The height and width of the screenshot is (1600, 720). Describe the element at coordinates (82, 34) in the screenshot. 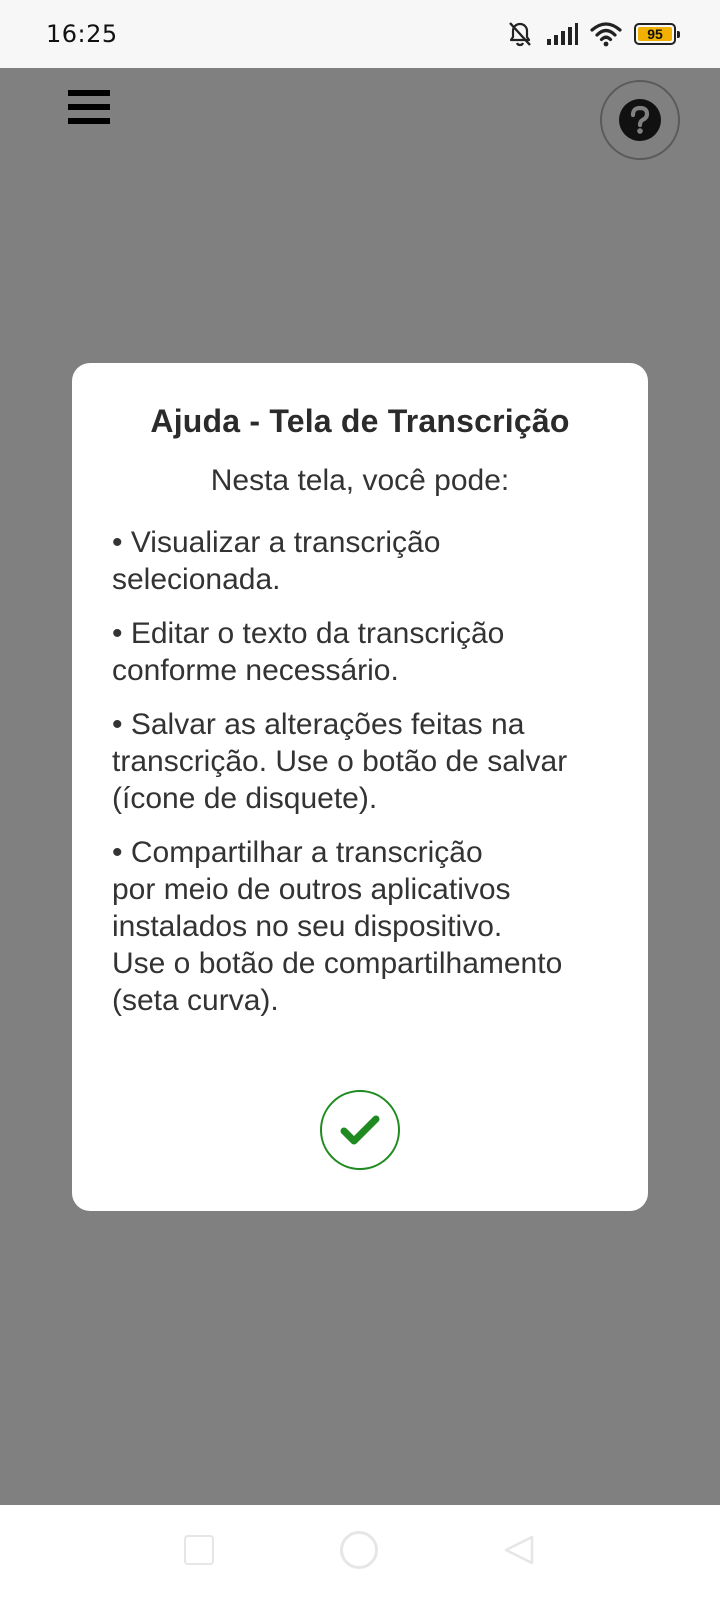

I see `status-time: 16:25` at that location.